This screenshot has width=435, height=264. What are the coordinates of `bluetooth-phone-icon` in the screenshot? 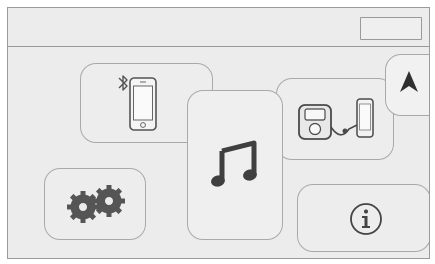 It's located at (137, 103).